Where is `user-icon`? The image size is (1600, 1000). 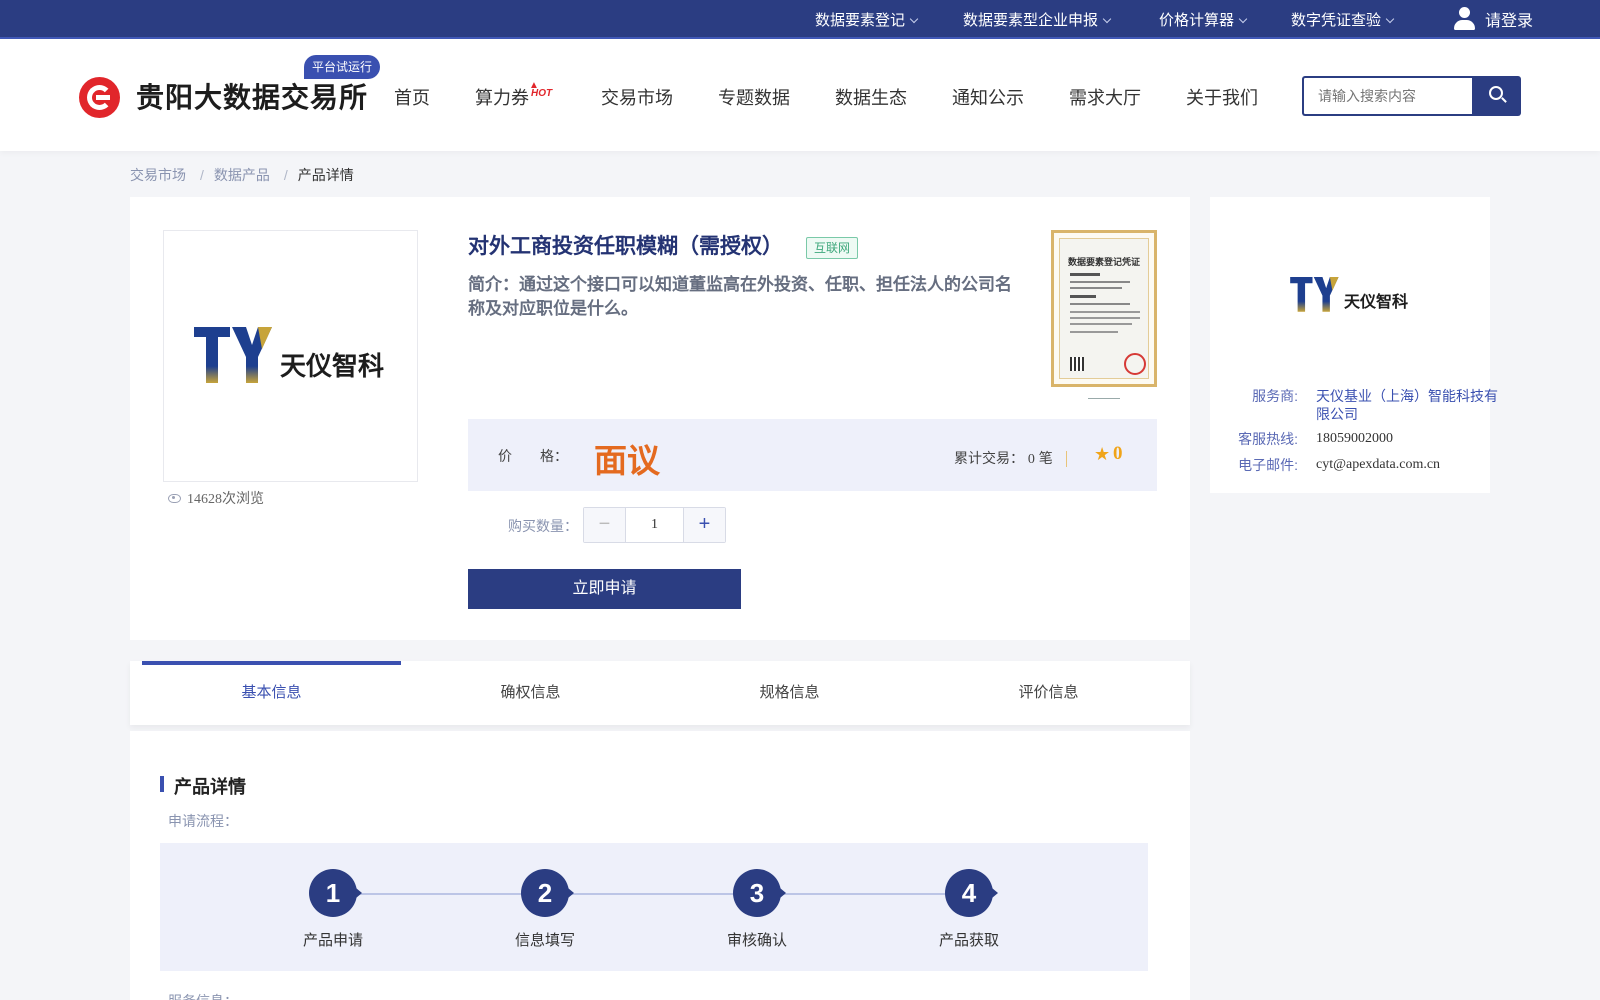 user-icon is located at coordinates (1464, 19).